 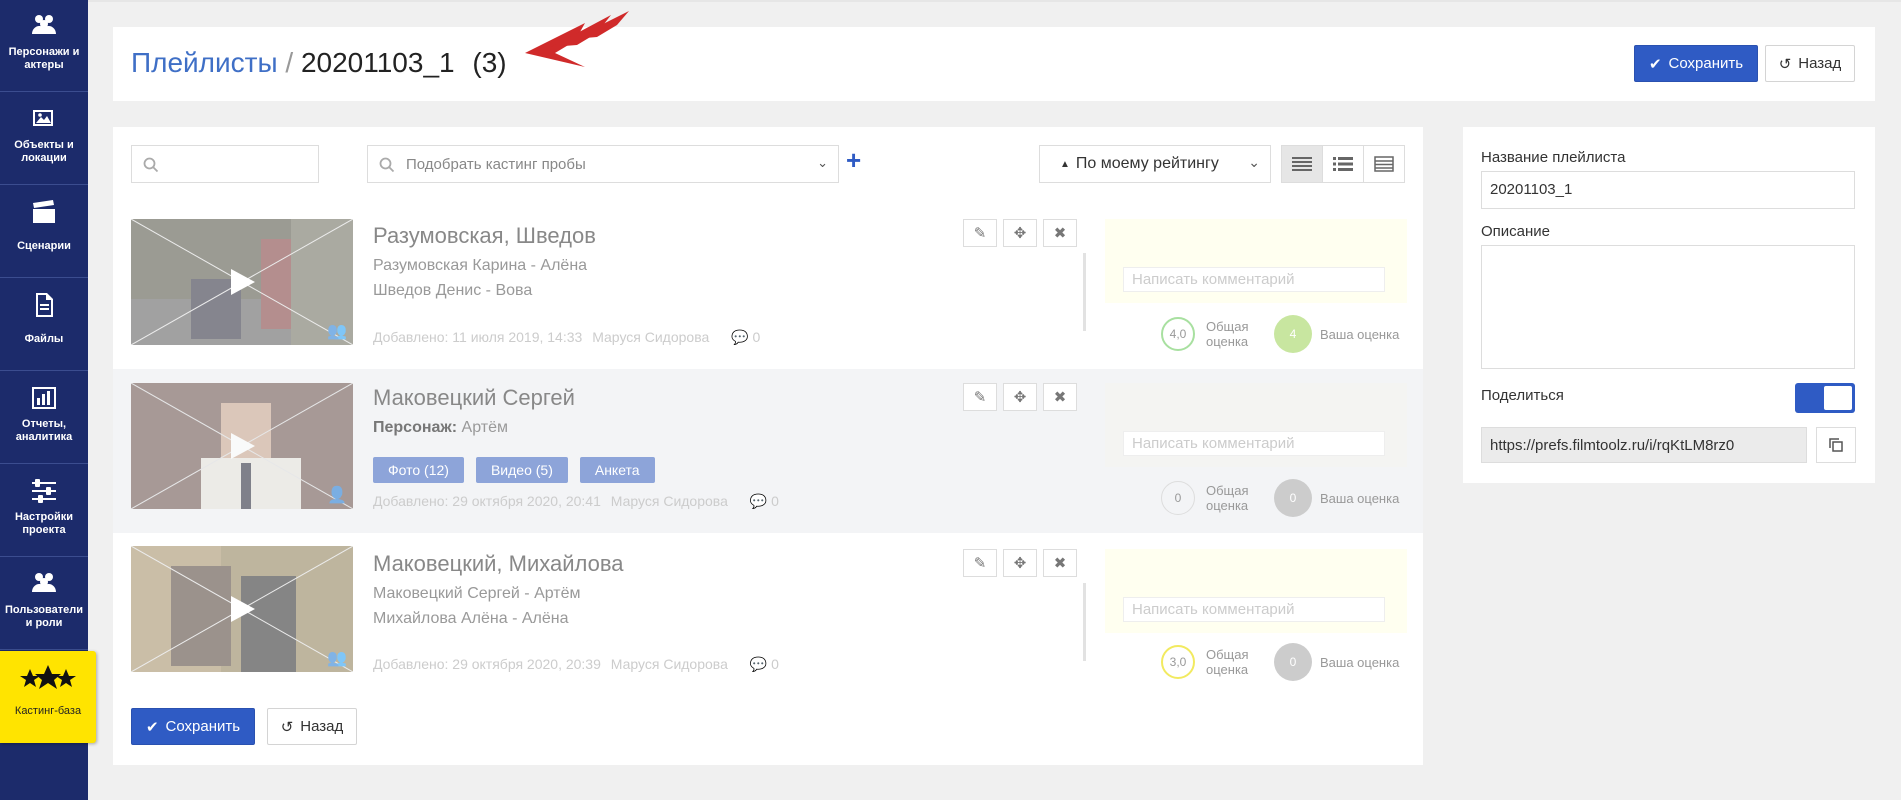 What do you see at coordinates (418, 470) in the screenshot?
I see `photos-tag: Фото (12)` at bounding box center [418, 470].